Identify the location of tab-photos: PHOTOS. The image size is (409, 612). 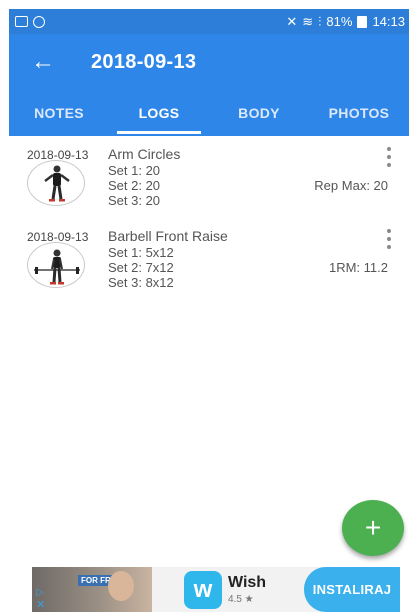
(359, 113).